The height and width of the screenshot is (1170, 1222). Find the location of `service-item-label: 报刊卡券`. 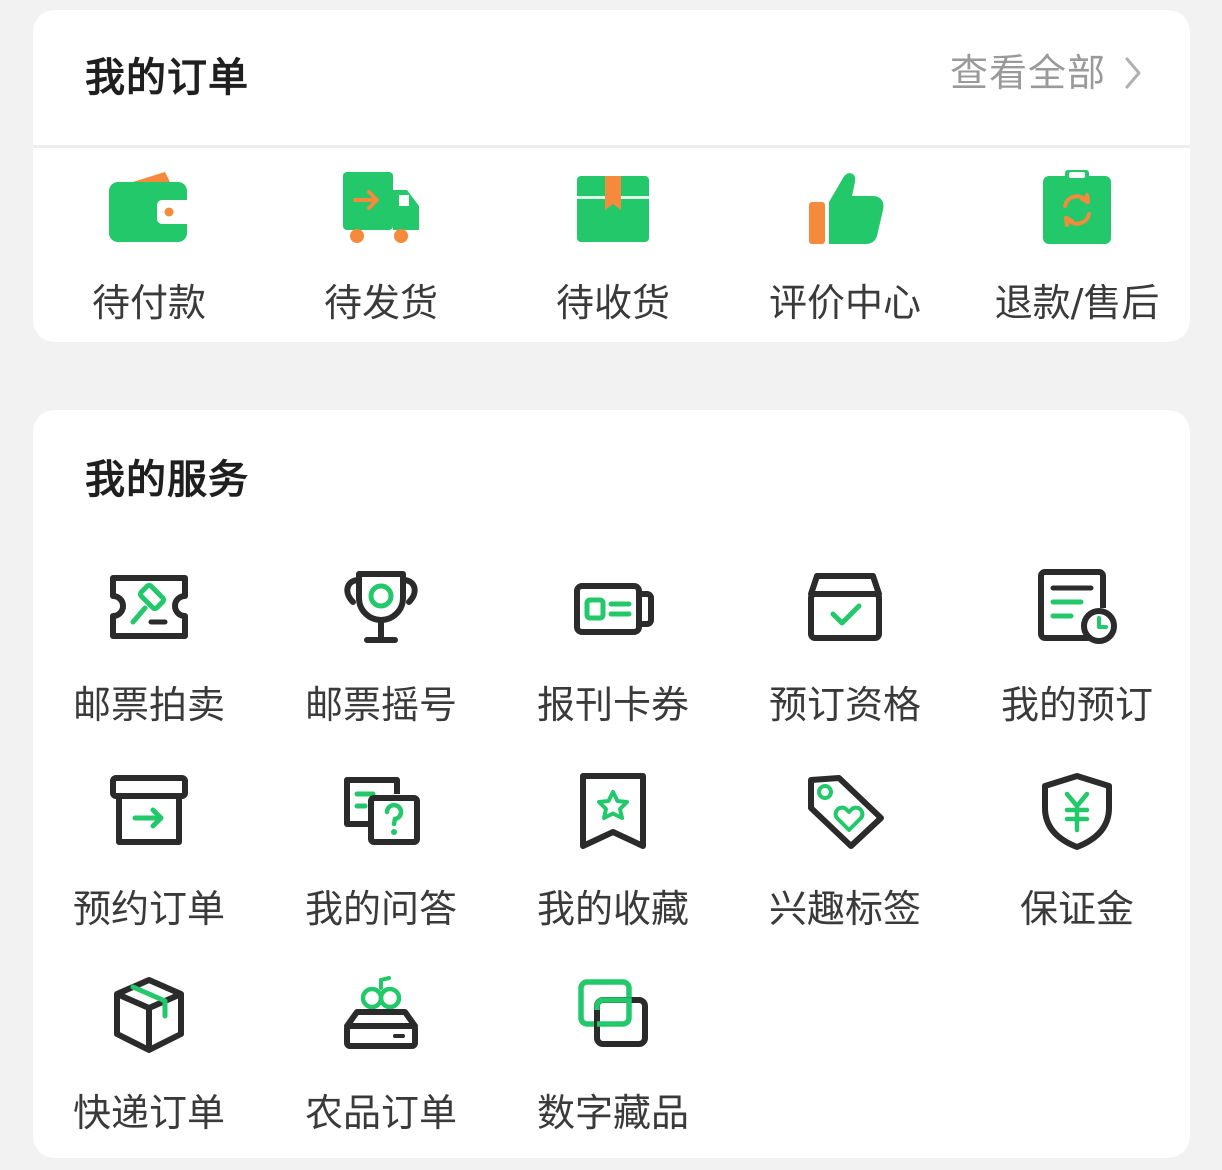

service-item-label: 报刊卡券 is located at coordinates (612, 705).